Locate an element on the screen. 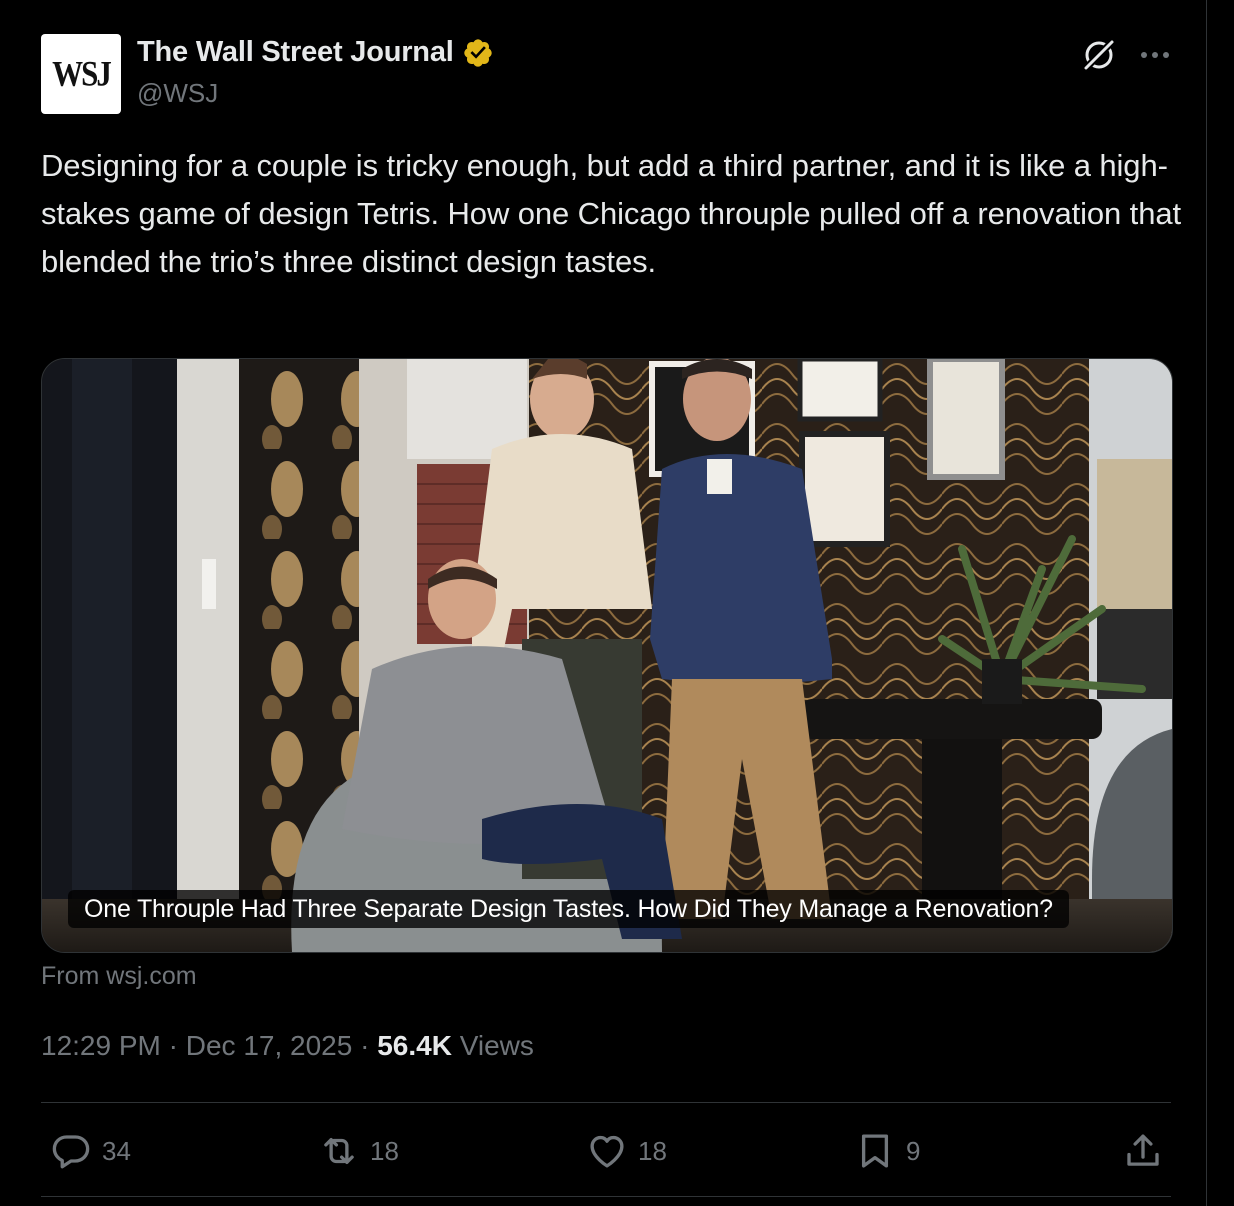  verified-badge-icon is located at coordinates (477, 52).